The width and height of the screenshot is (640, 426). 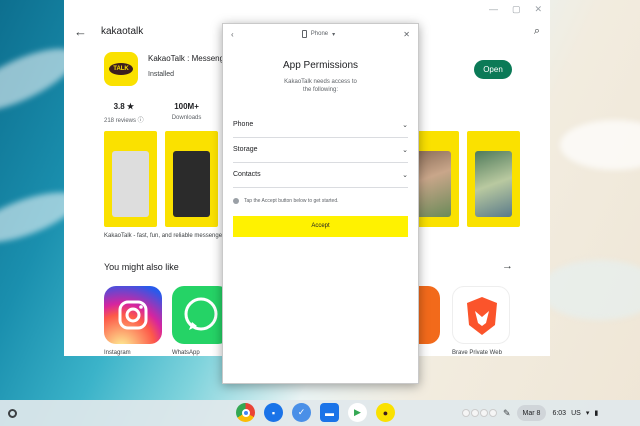 I want to click on window-controls: — ▢ ✕, so click(x=307, y=9).